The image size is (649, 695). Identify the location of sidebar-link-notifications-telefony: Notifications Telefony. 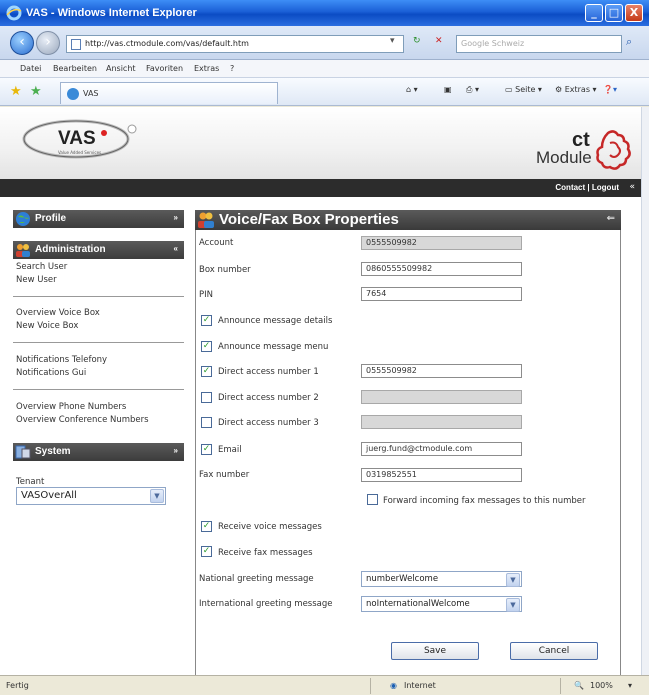
(61, 360).